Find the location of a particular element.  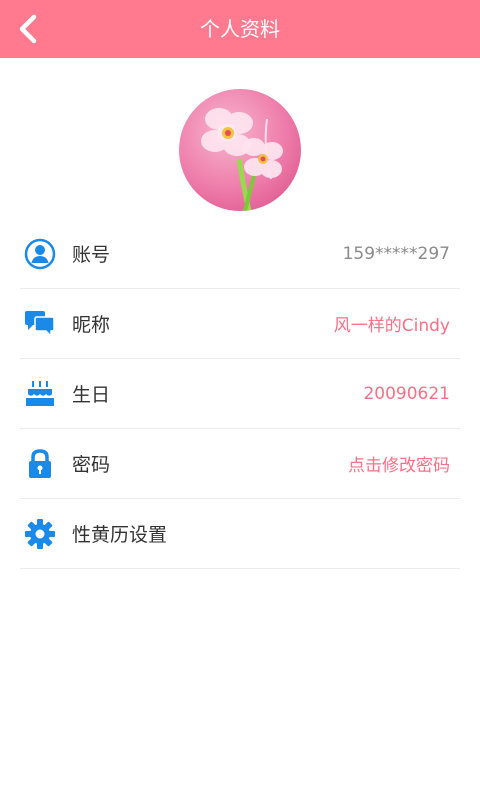

gear-icon is located at coordinates (40, 534).